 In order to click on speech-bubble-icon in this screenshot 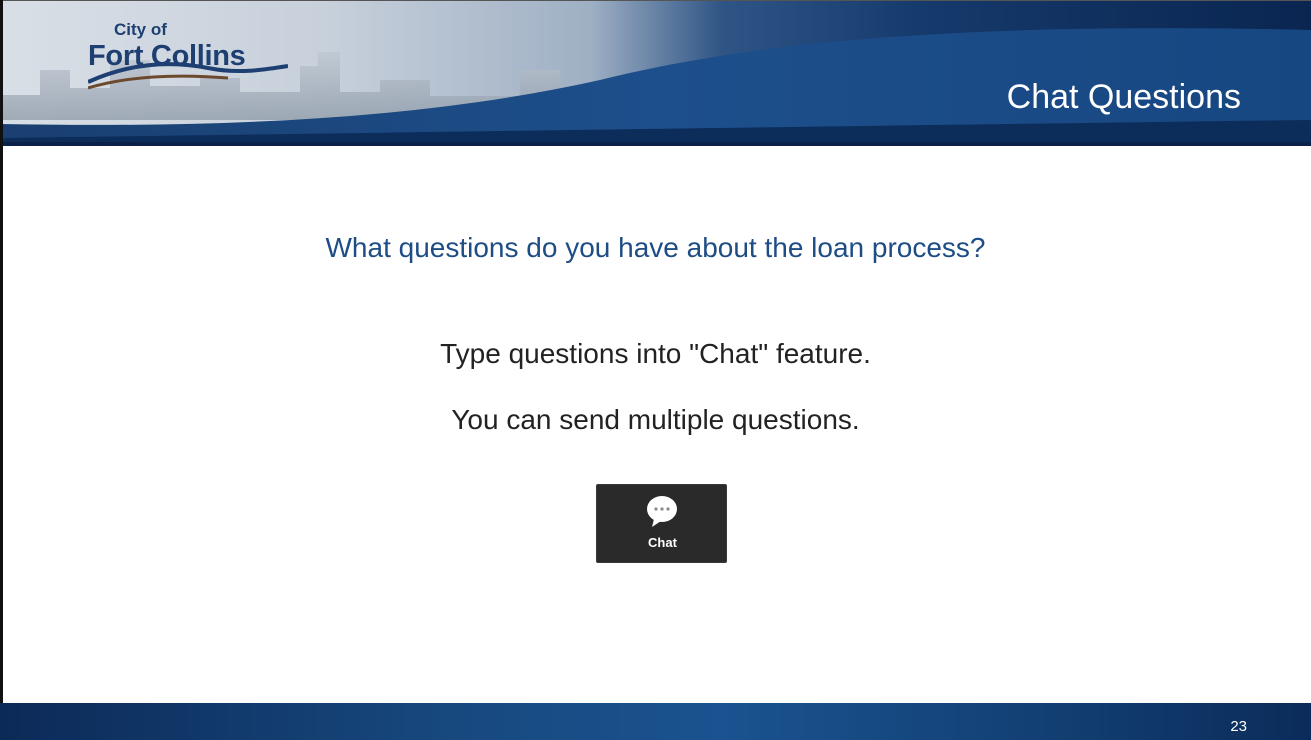, I will do `click(662, 511)`.